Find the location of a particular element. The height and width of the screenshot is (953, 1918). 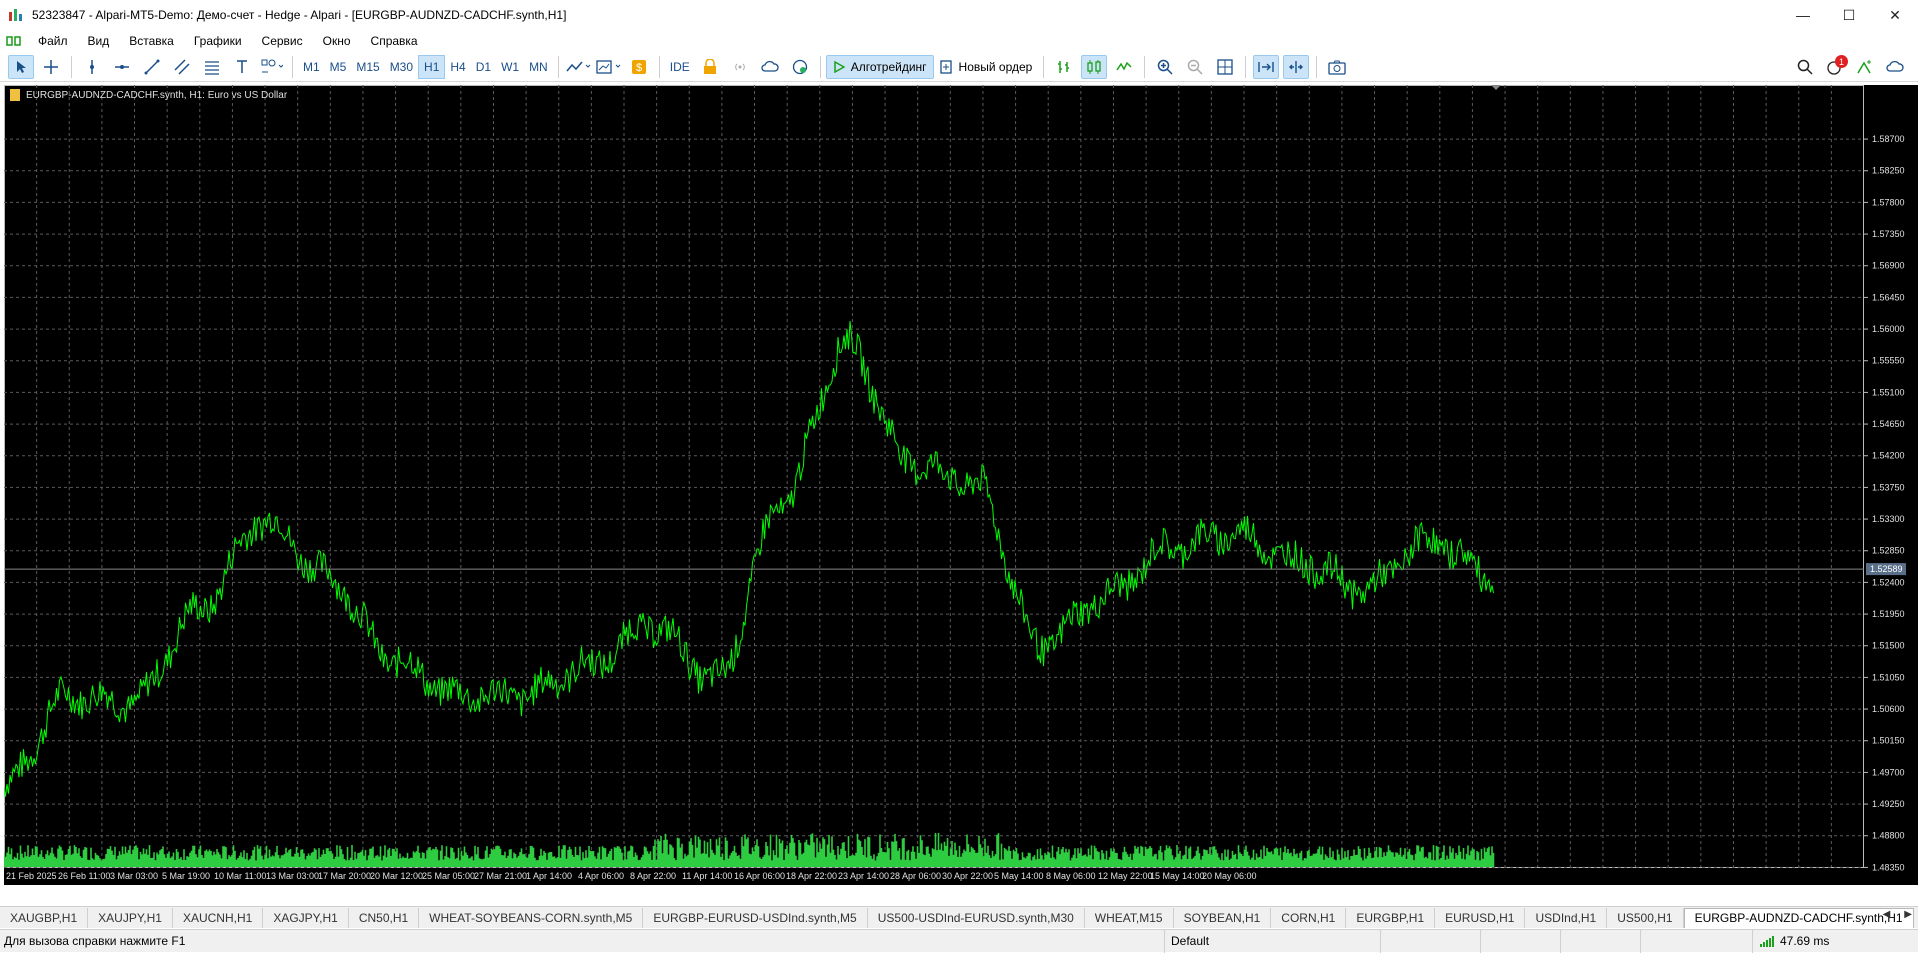

account-button is located at coordinates (1865, 67).